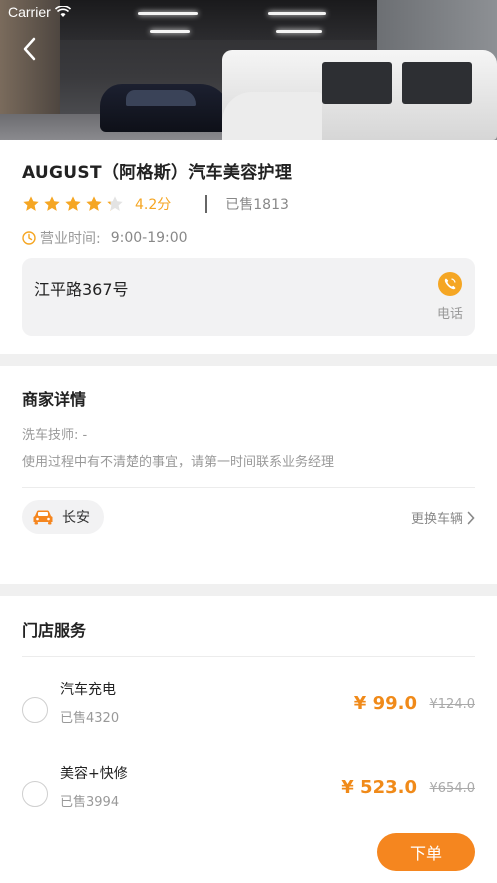 This screenshot has height=883, width=497. I want to click on service-price: ¥ 523.0, so click(379, 787).